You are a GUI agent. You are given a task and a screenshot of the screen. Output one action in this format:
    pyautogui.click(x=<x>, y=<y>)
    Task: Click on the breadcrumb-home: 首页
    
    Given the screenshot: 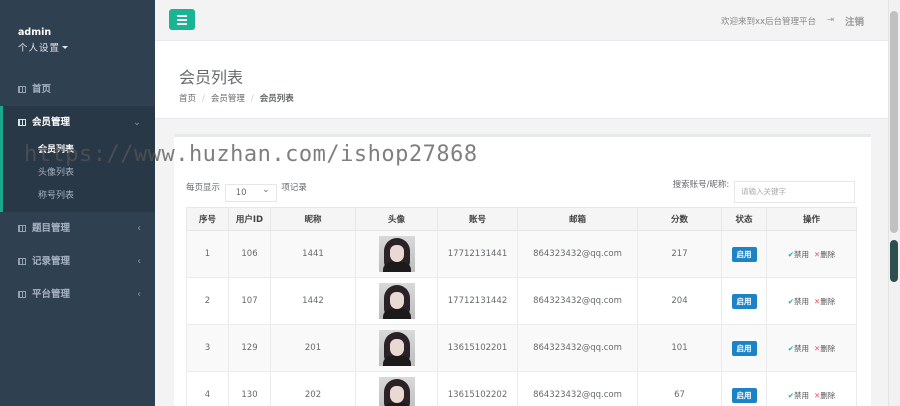 What is the action you would take?
    pyautogui.click(x=187, y=99)
    